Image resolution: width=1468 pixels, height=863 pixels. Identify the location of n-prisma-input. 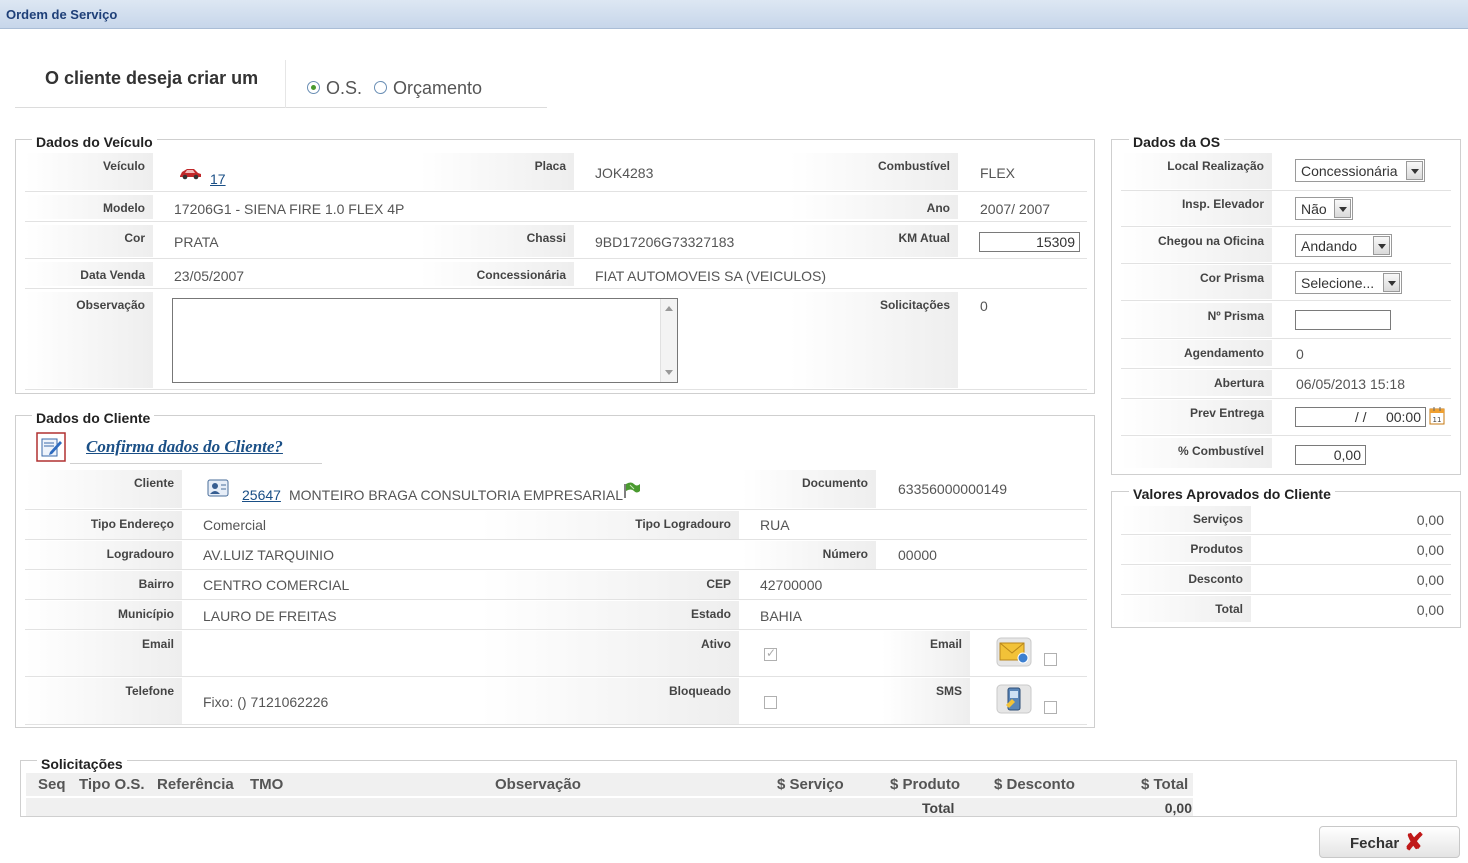
(1343, 320).